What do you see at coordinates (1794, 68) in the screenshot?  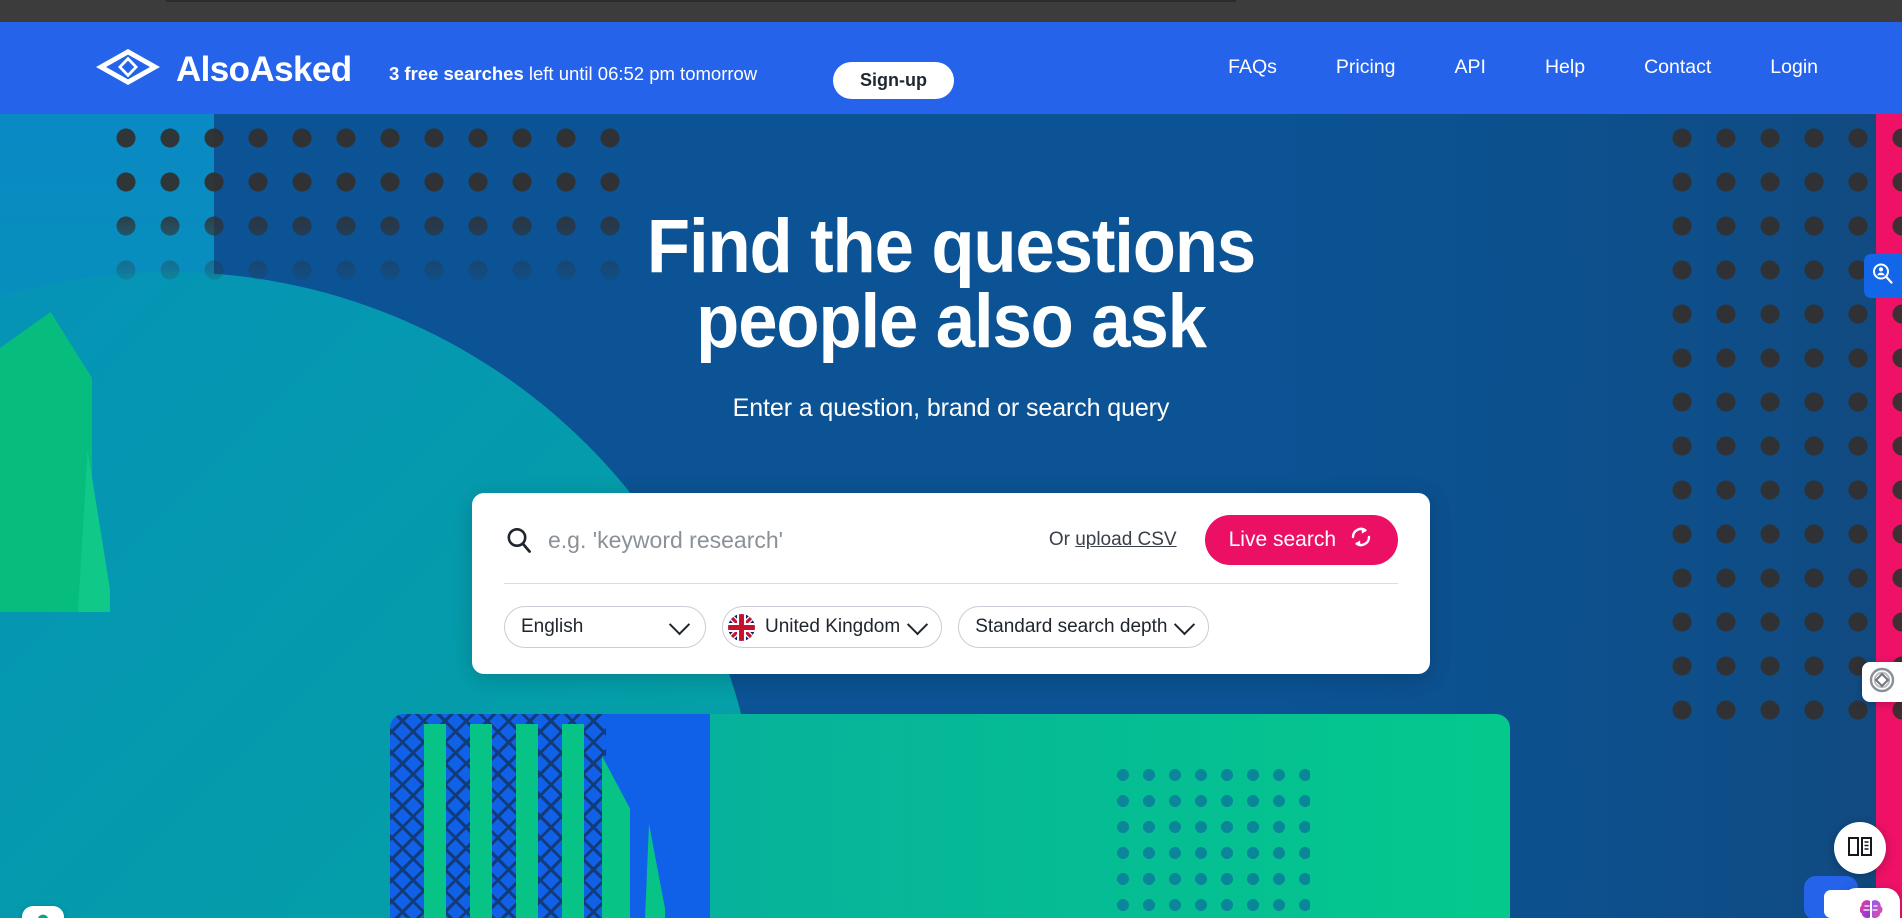 I see `nav-link-login: Login` at bounding box center [1794, 68].